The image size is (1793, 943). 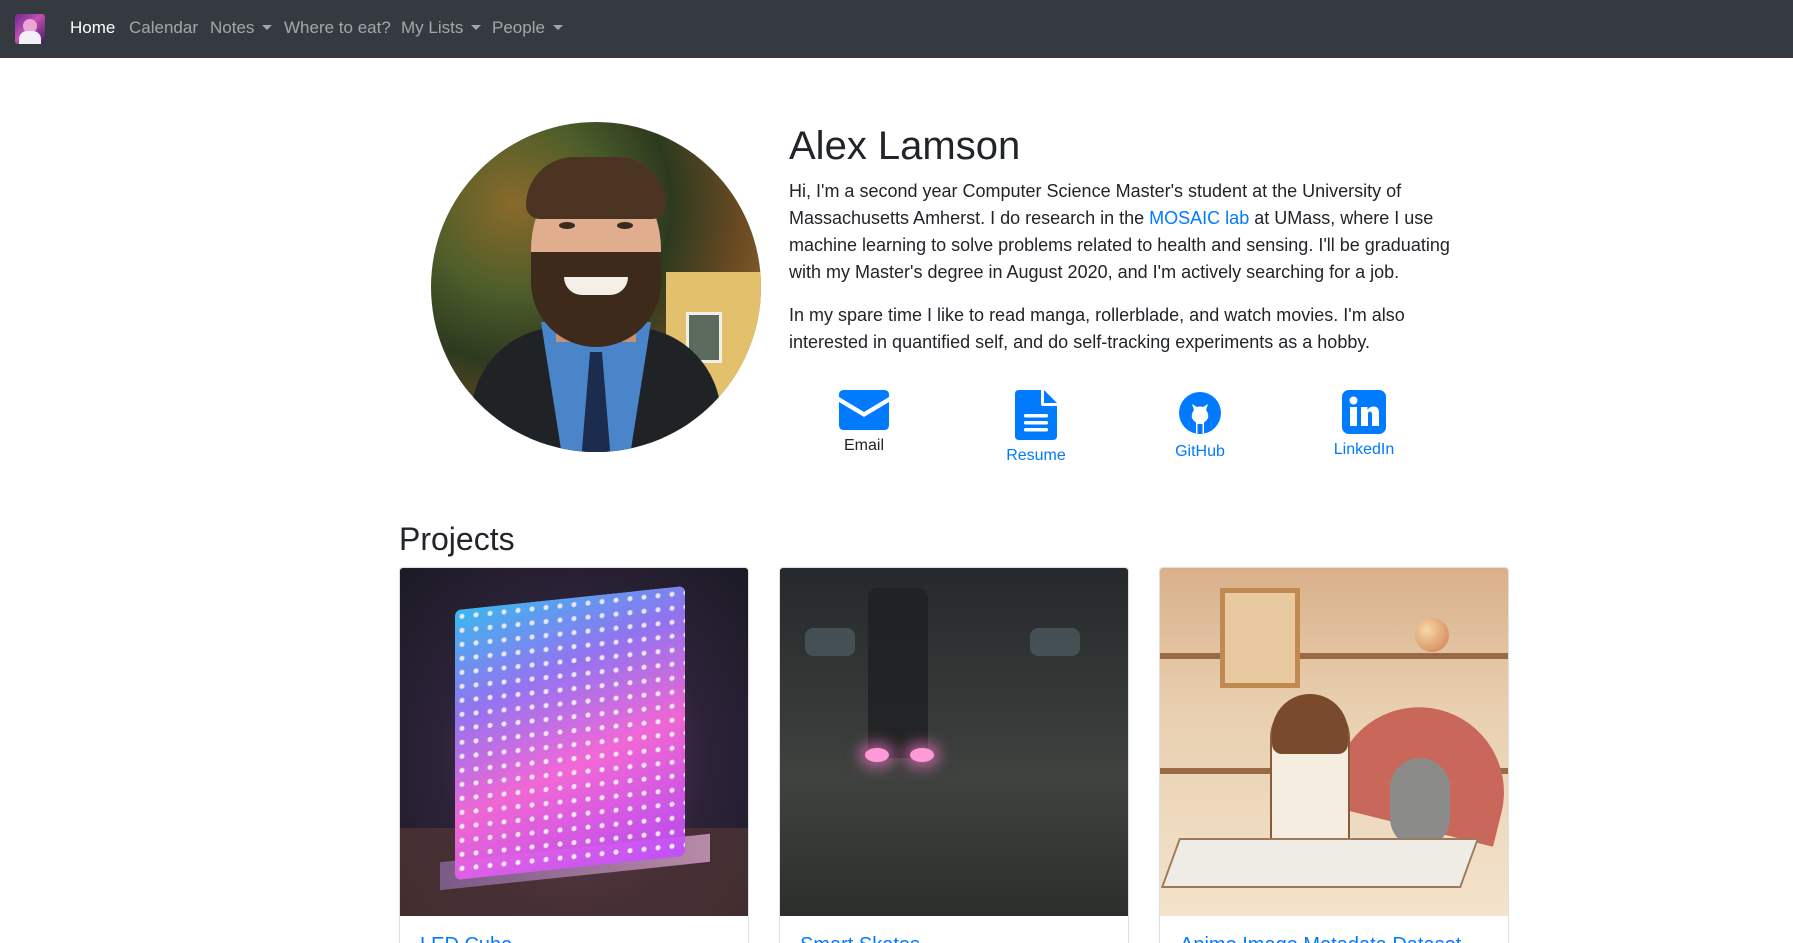 I want to click on project-card-smart-skates: Smart Skates, so click(x=954, y=755).